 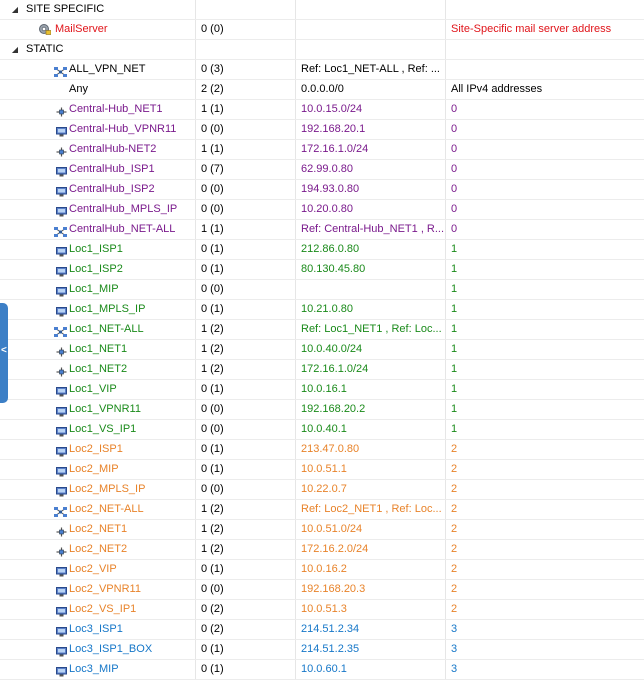 I want to click on object-name: CentralHub_MPLS_IP, so click(x=123, y=209).